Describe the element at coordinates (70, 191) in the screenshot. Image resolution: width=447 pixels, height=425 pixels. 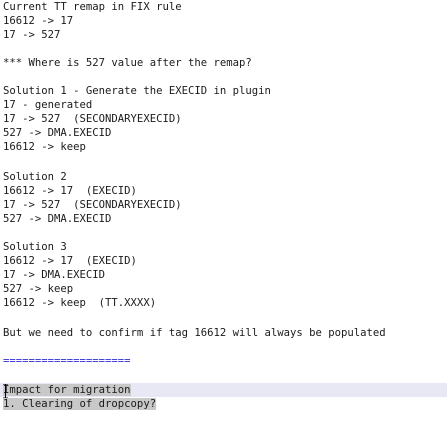
I see `text-line-14: 16612 -> 17 (EXECID)` at that location.